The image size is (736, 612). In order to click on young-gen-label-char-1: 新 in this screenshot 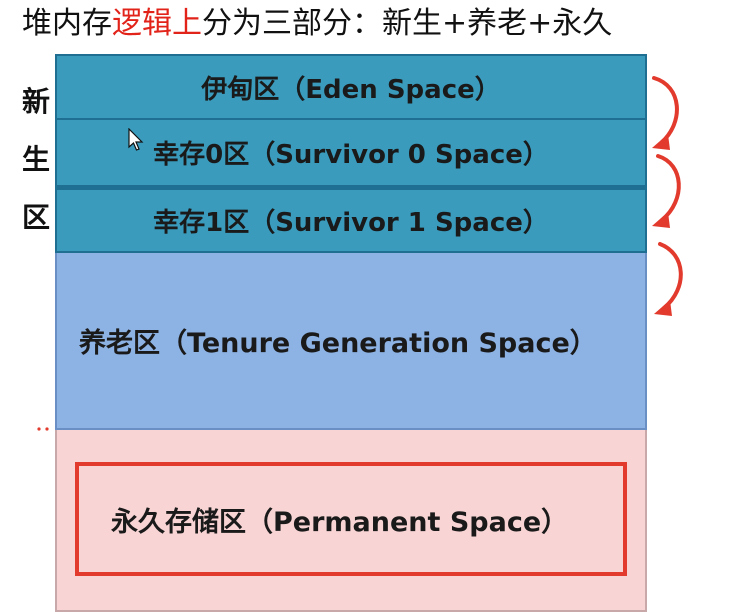, I will do `click(35, 101)`.